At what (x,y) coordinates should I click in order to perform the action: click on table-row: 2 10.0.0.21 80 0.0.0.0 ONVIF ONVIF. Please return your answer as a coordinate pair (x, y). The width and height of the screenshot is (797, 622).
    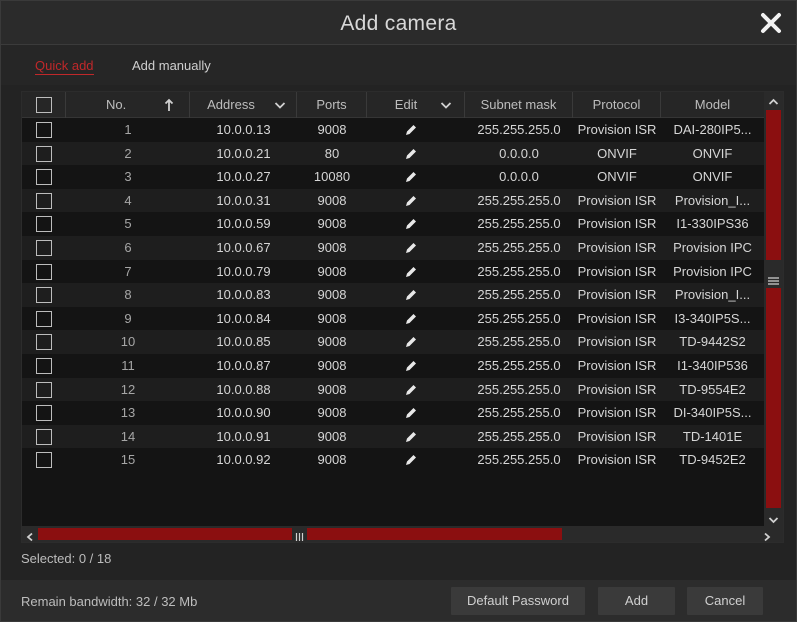
    Looking at the image, I should click on (393, 153).